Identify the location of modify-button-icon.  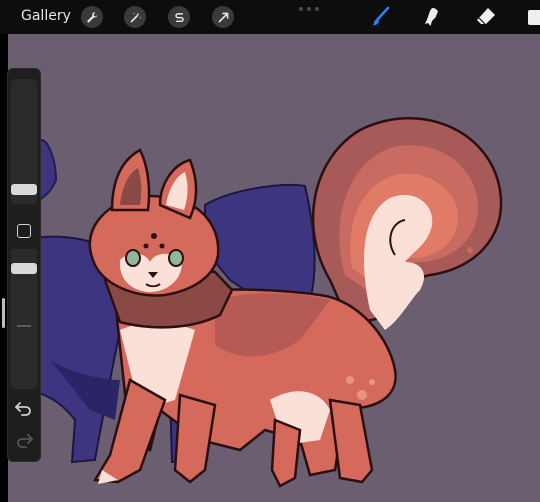
(24, 231).